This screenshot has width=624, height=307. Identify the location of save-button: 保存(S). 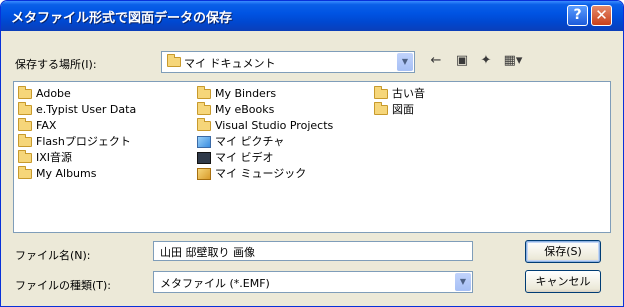
(563, 251).